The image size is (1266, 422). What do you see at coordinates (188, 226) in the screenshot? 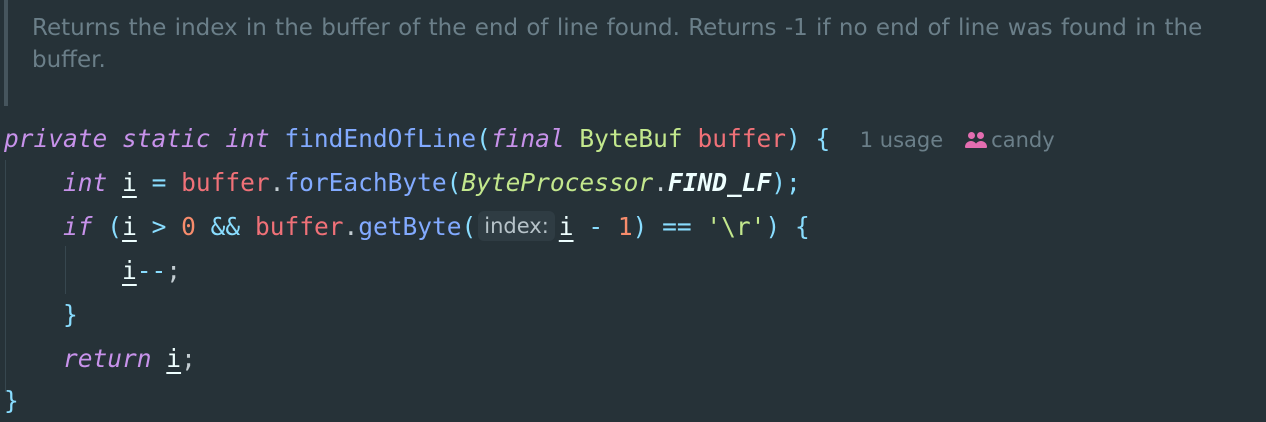
I see `number-zero: 0` at bounding box center [188, 226].